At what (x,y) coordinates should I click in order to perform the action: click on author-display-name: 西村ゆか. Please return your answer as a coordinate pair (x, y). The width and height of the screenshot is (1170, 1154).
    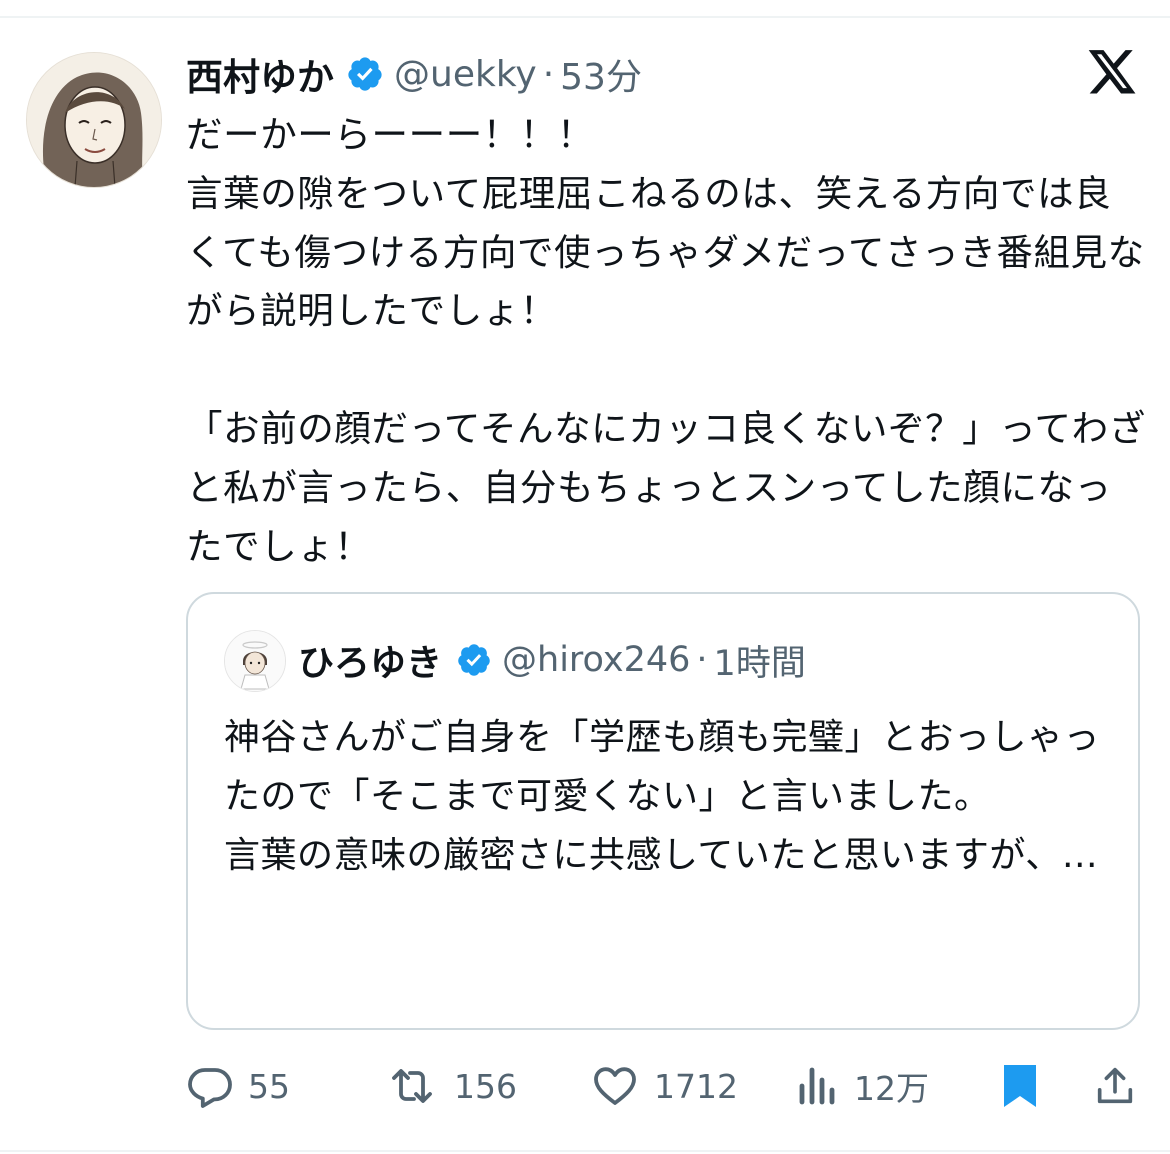
    Looking at the image, I should click on (260, 74).